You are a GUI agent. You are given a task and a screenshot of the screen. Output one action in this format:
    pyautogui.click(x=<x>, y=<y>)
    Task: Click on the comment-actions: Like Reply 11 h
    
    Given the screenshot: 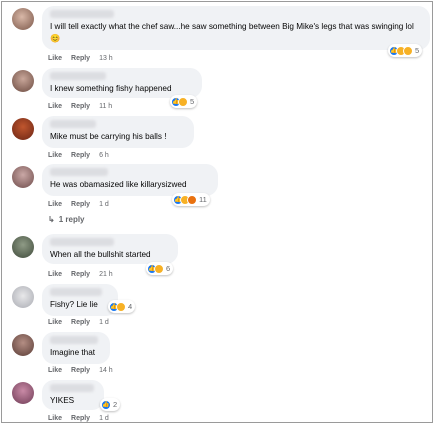 What is the action you would take?
    pyautogui.click(x=80, y=106)
    